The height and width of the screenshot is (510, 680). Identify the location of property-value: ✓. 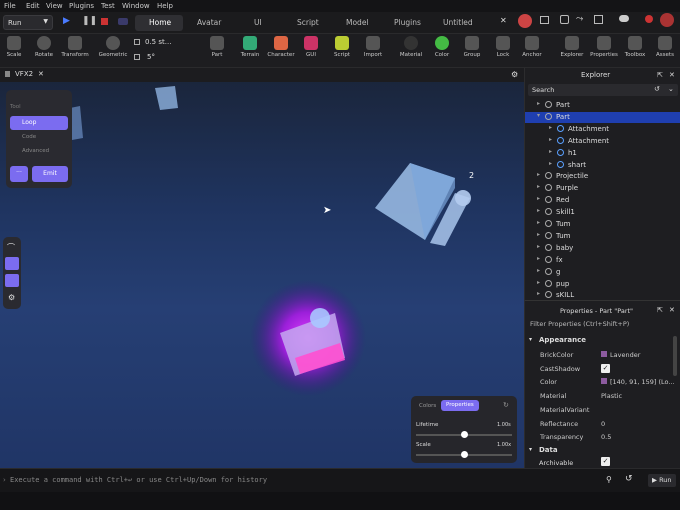
(605, 368).